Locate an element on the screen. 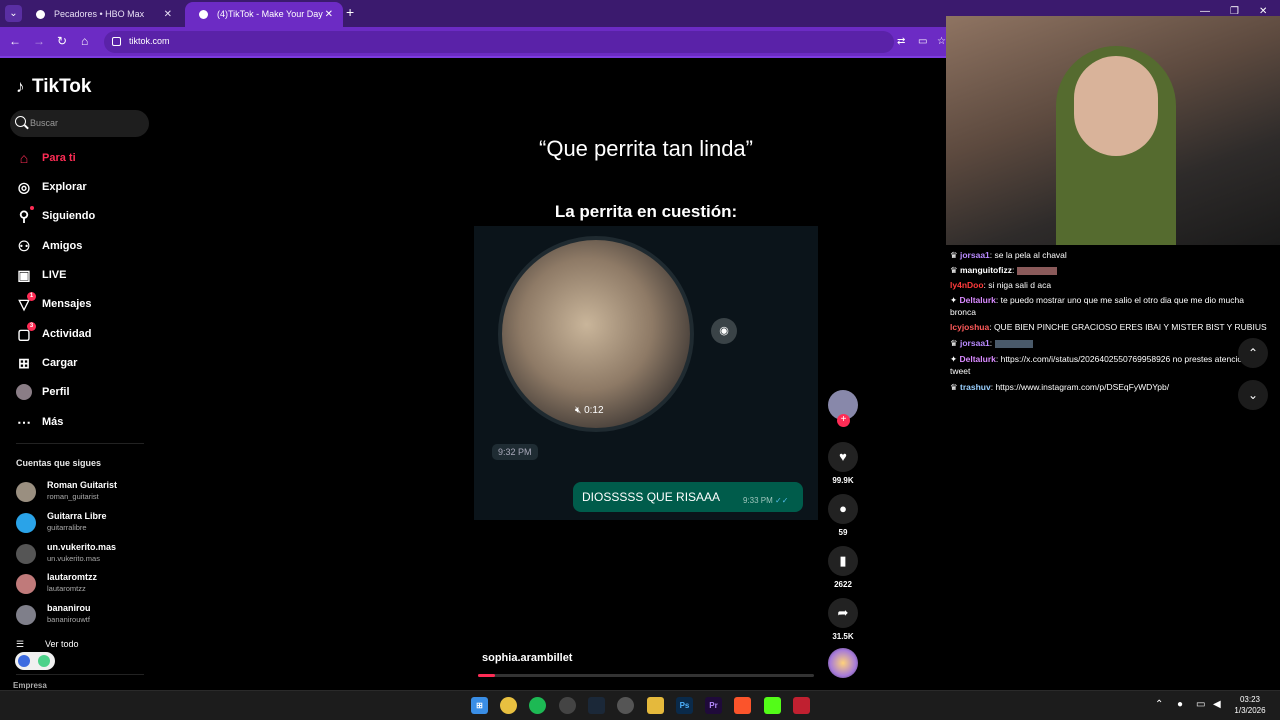 The height and width of the screenshot is (720, 1280). chat-message: ly4nDoo: si niga sali d aca is located at coordinates (1111, 285).